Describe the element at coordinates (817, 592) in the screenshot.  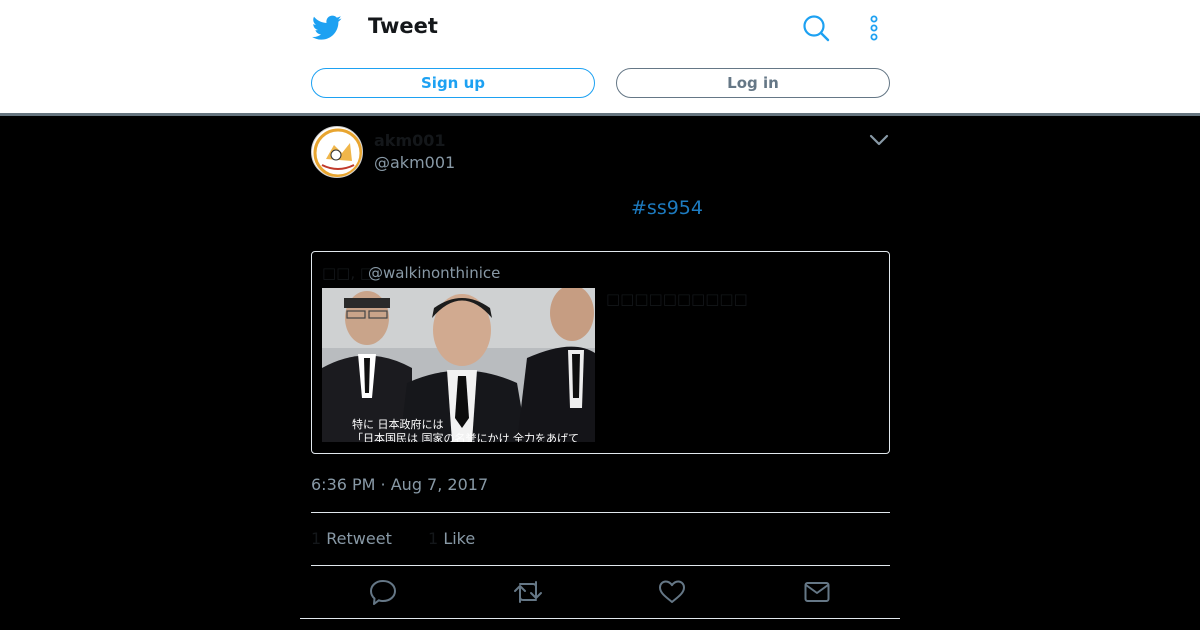
I see `share-icon` at that location.